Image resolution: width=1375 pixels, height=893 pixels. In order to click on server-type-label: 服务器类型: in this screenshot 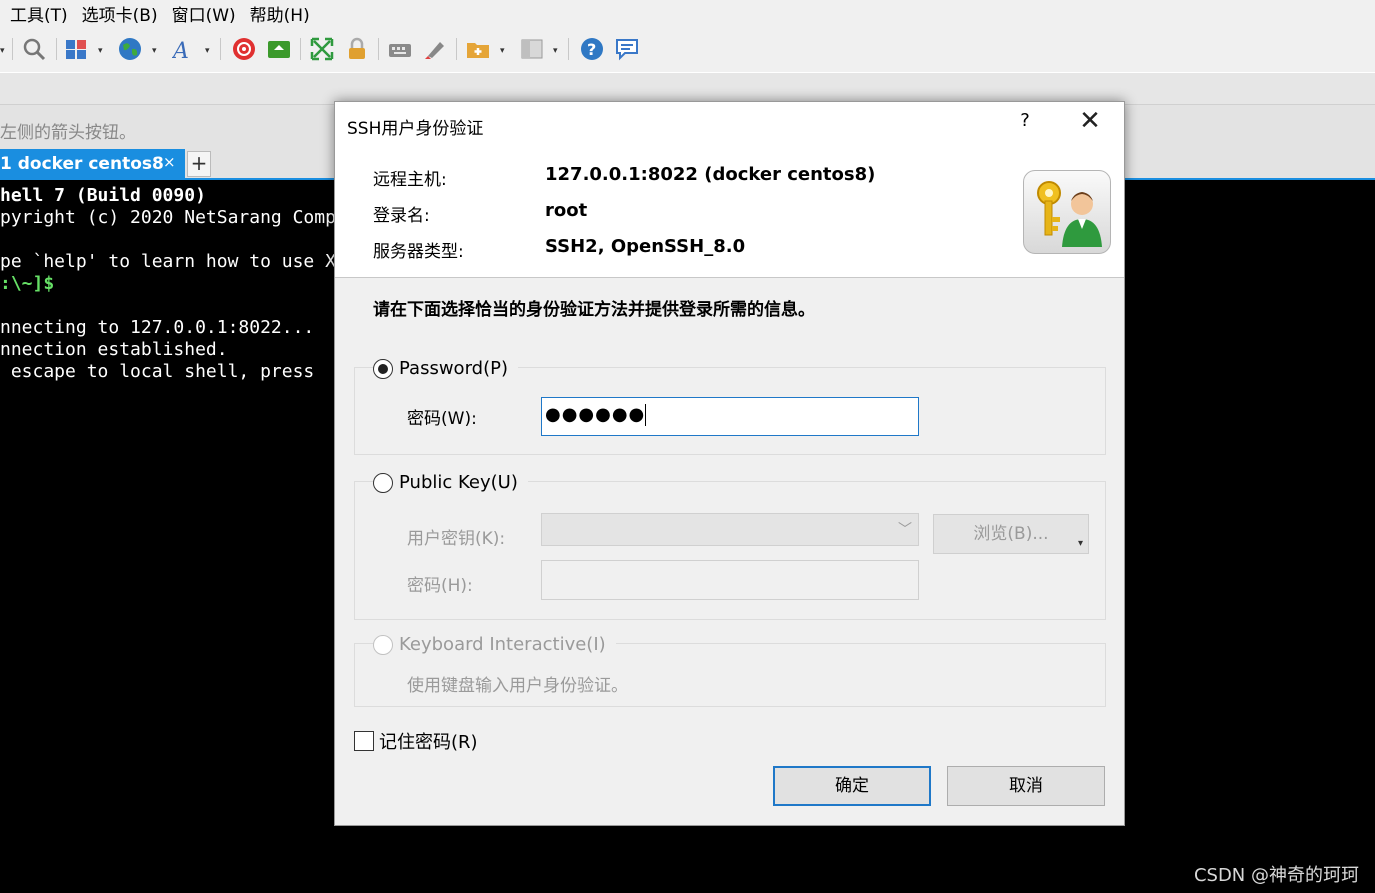, I will do `click(418, 252)`.